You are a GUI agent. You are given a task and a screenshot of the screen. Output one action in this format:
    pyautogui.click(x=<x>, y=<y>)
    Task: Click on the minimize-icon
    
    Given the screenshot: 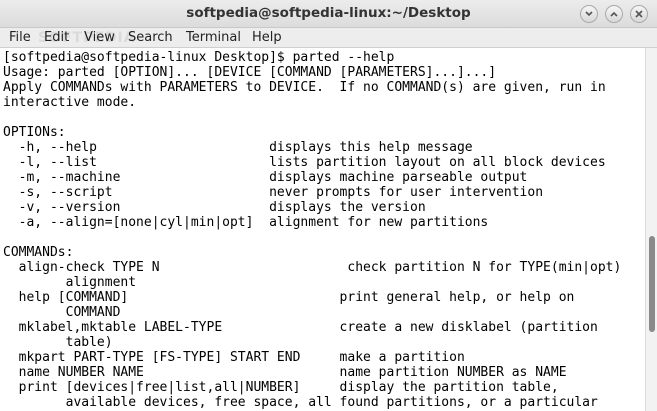 What is the action you would take?
    pyautogui.click(x=589, y=14)
    